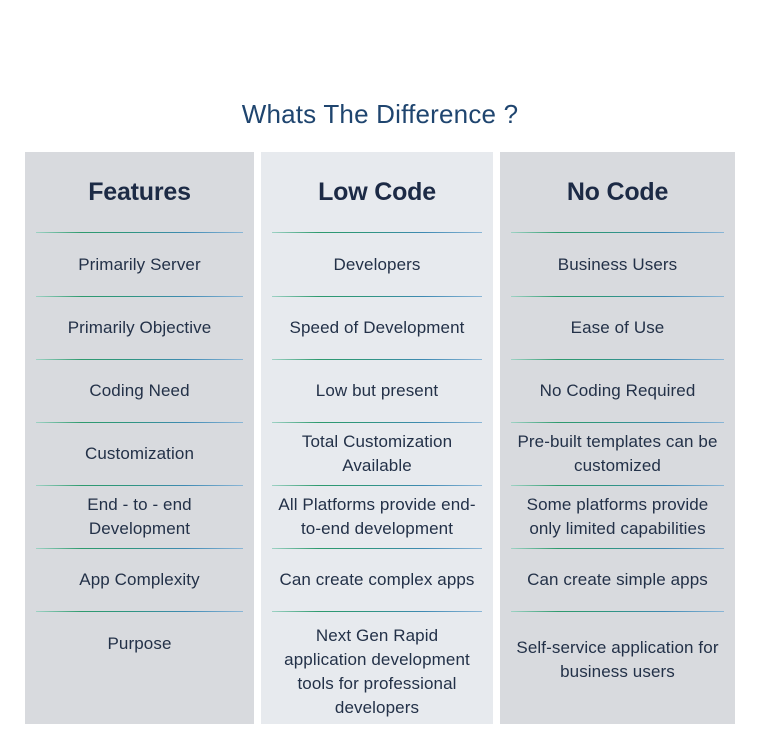  Describe the element at coordinates (377, 327) in the screenshot. I see `table-cell: Speed of Development` at that location.